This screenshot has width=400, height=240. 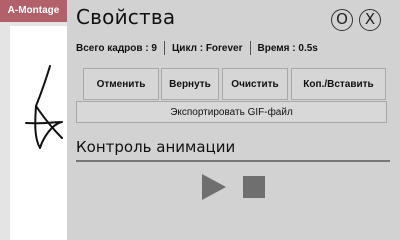 What do you see at coordinates (255, 84) in the screenshot?
I see `clear-button: Очистить` at bounding box center [255, 84].